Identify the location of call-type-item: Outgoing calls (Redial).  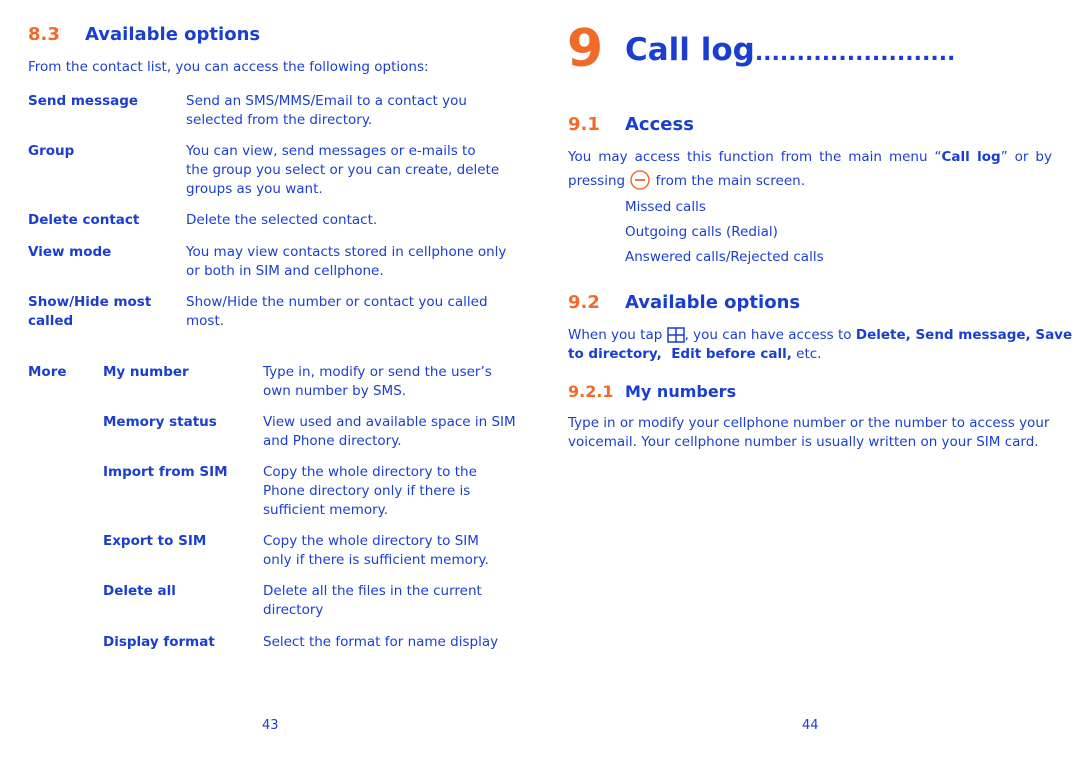
(701, 232).